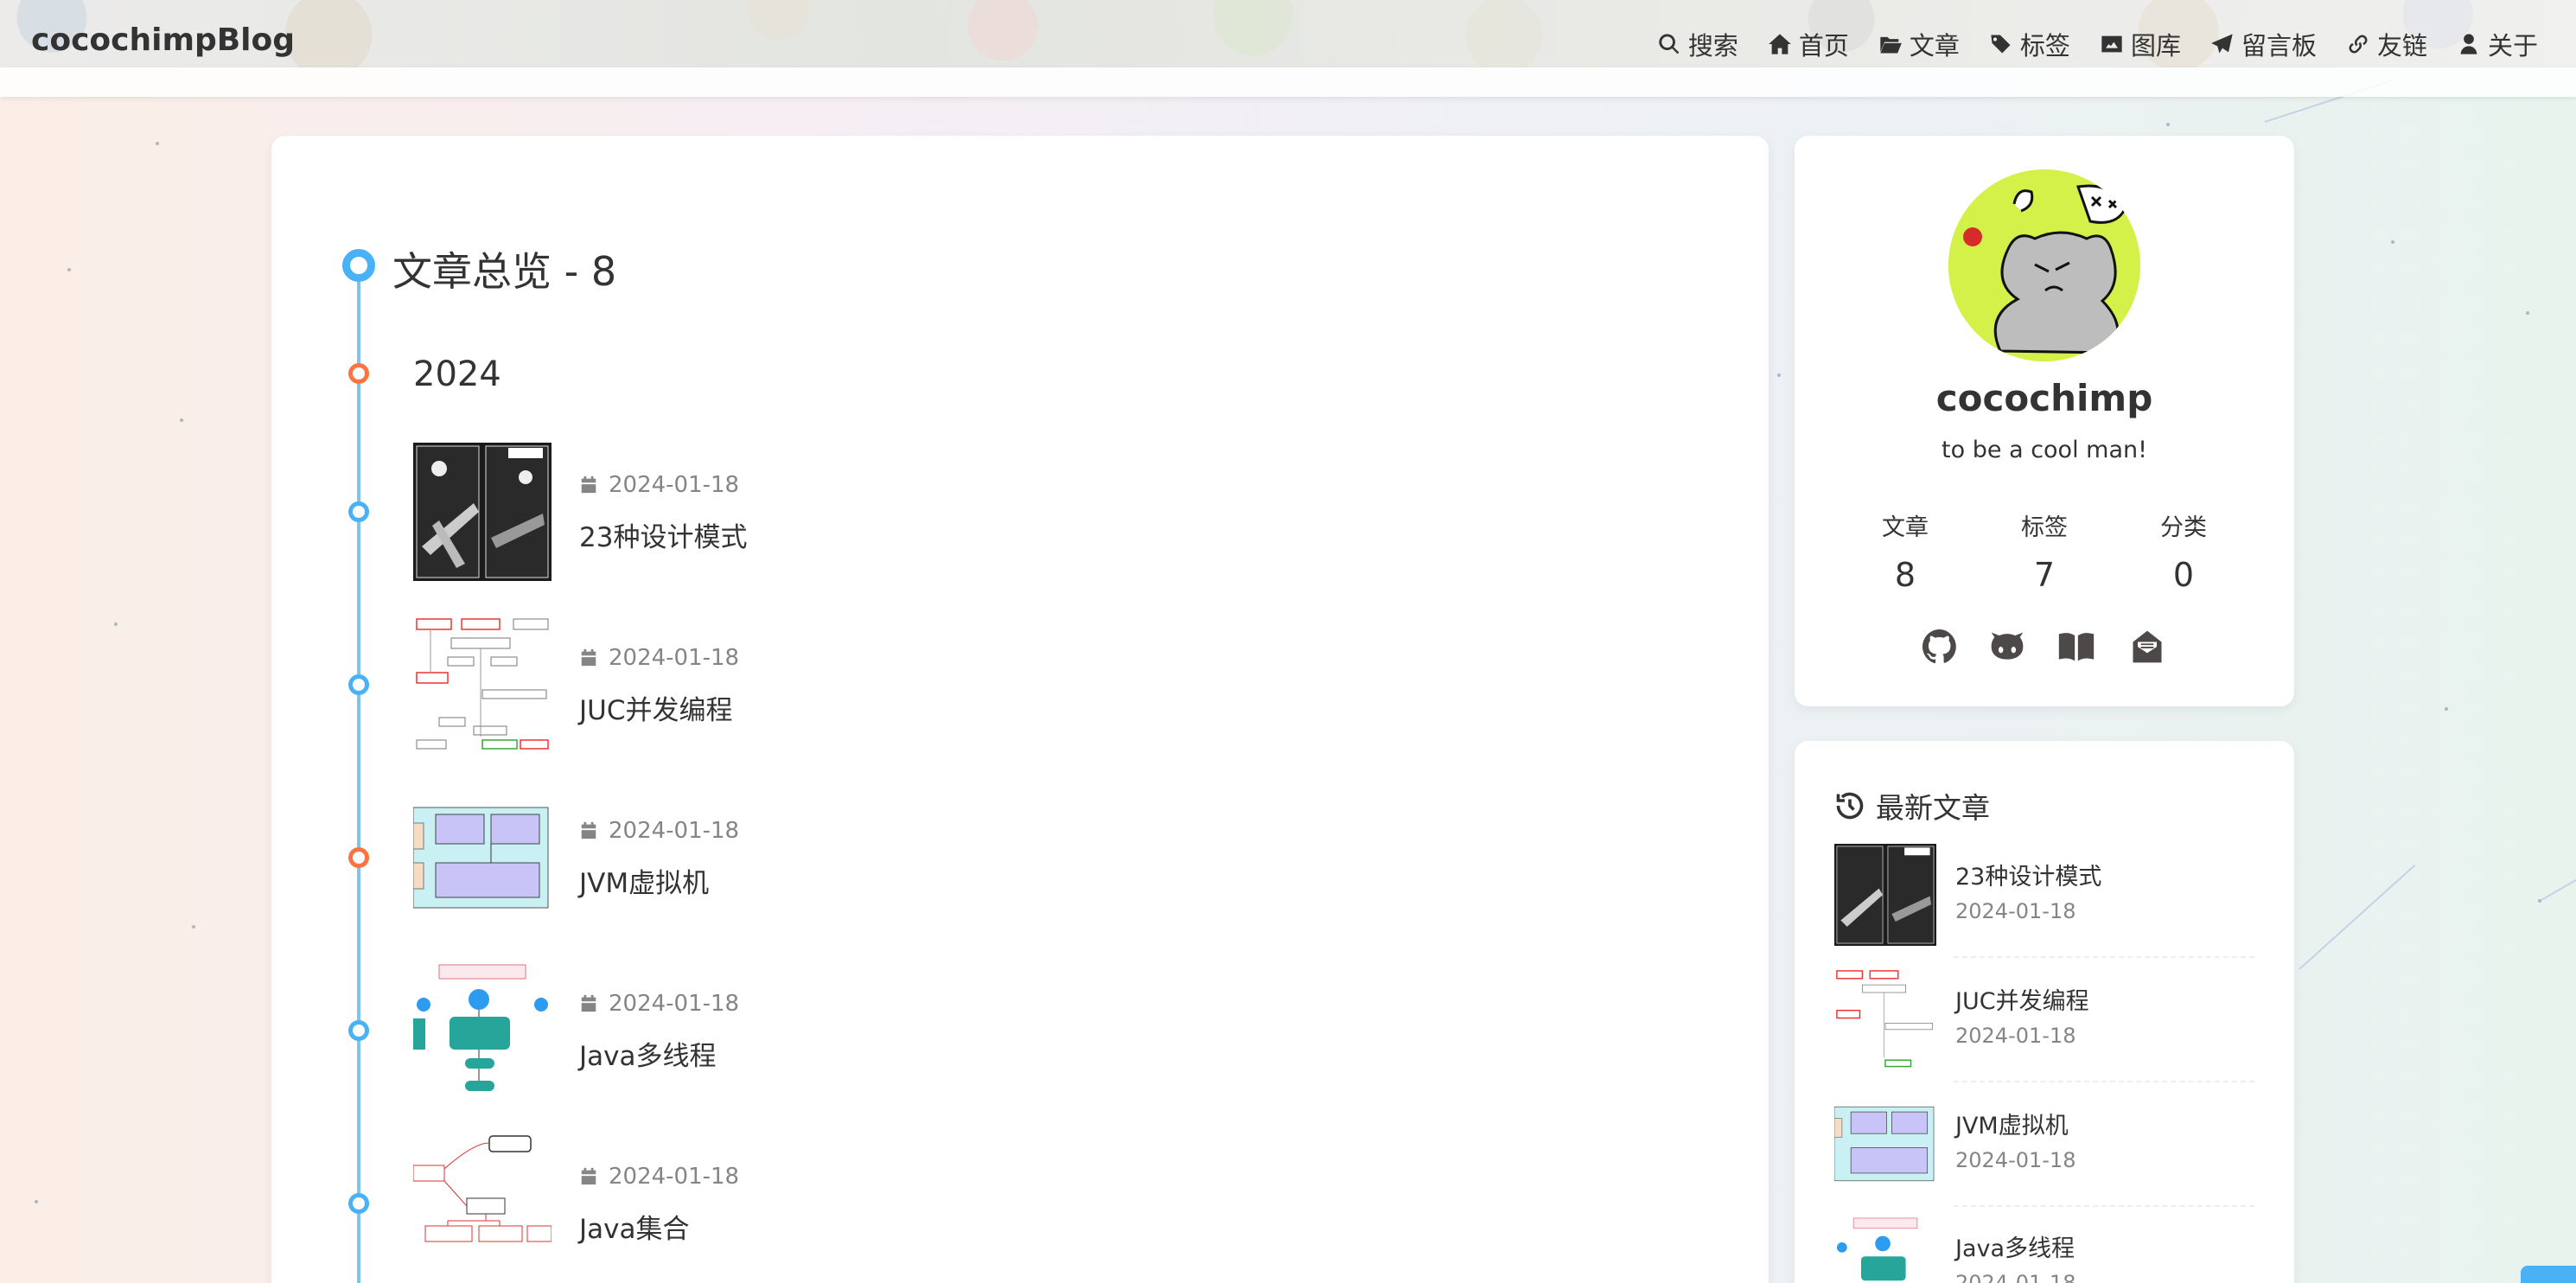 The width and height of the screenshot is (2576, 1283). I want to click on nav-friend-links: 友链, so click(2386, 44).